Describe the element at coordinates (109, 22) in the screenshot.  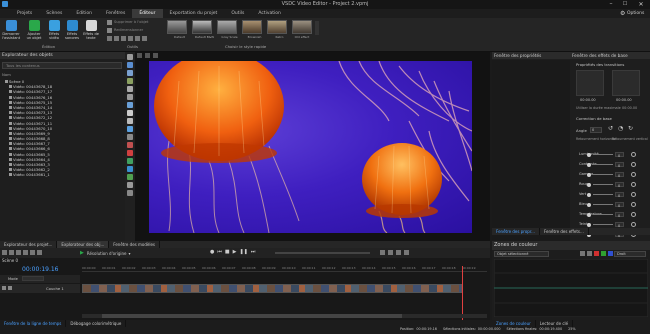
I see `cut-icon` at that location.